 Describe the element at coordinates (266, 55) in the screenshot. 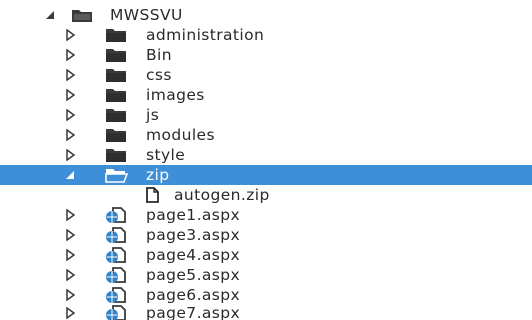

I see `tree-node-bin: Bin` at that location.